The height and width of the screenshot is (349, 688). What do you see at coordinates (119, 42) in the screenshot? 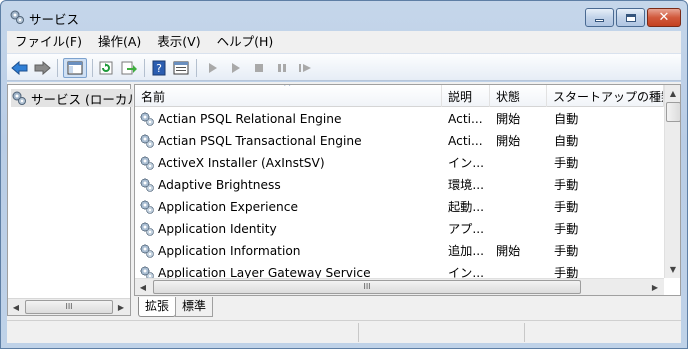
I see `menu-action: 操作(A)` at bounding box center [119, 42].